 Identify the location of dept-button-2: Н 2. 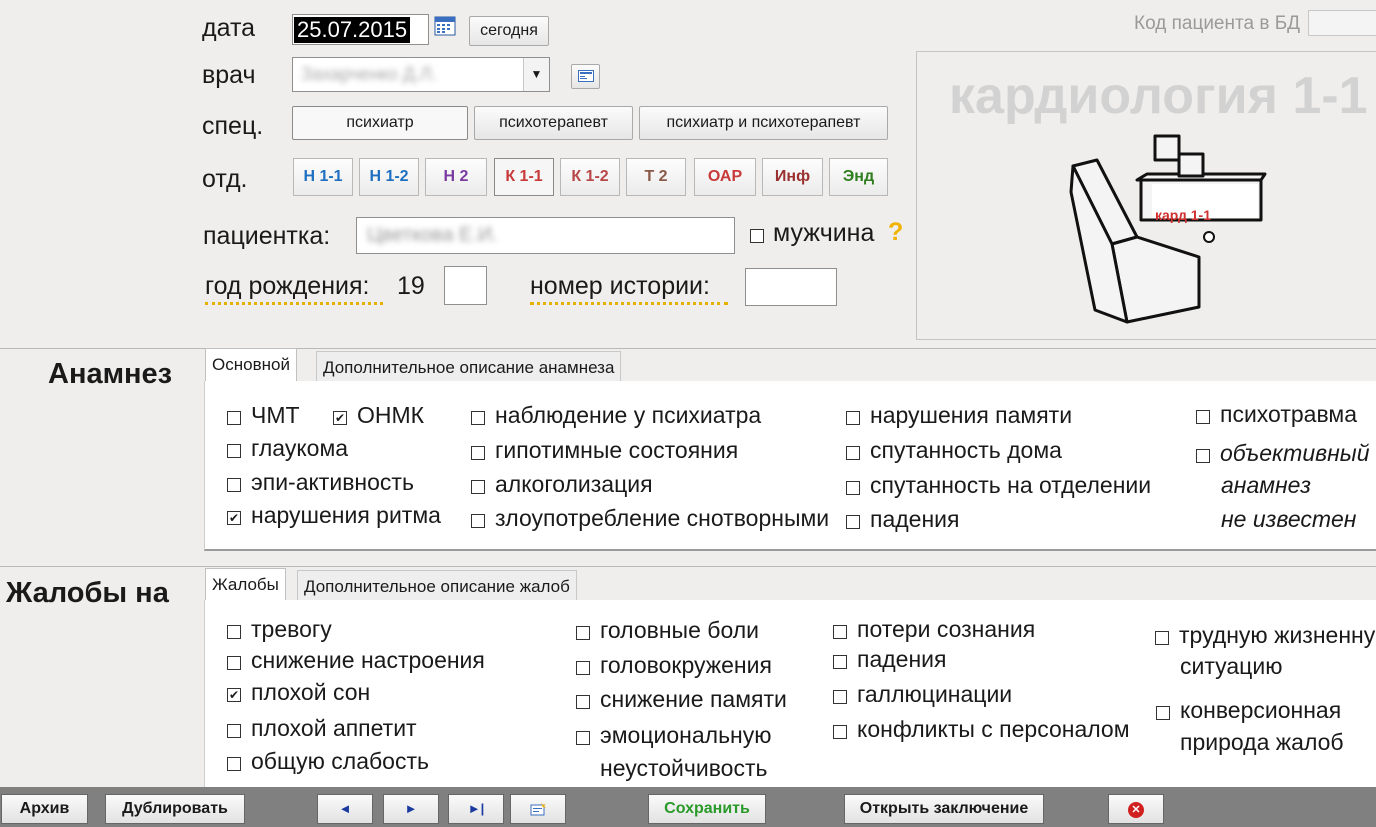
(456, 177).